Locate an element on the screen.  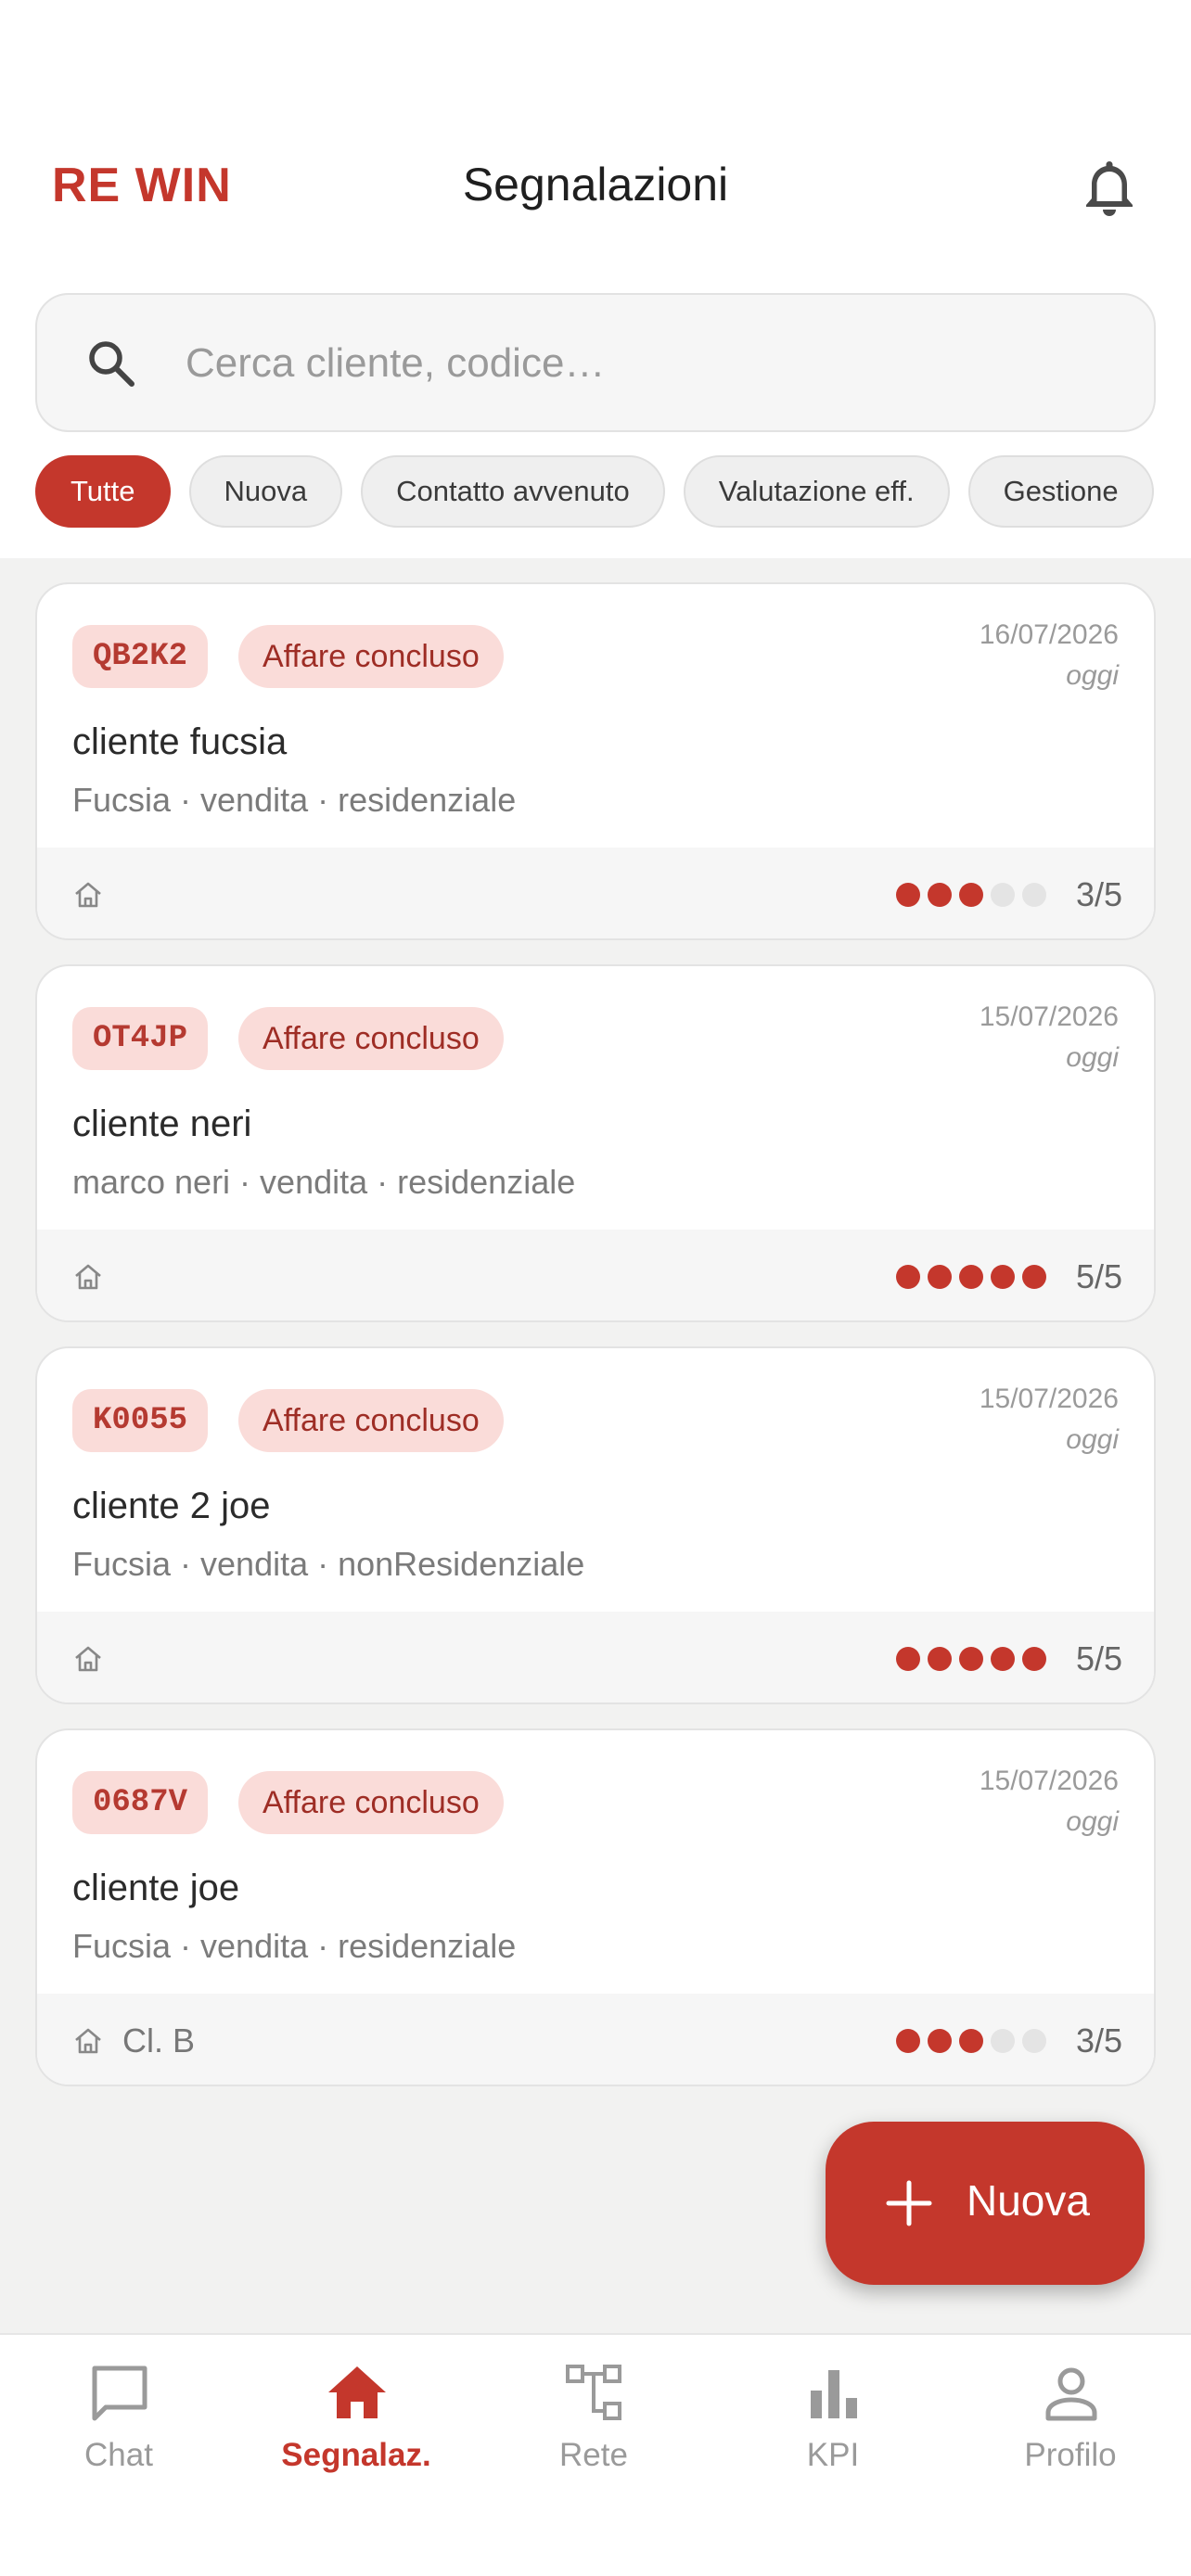
referral-date: 16/07/2026 is located at coordinates (1049, 635).